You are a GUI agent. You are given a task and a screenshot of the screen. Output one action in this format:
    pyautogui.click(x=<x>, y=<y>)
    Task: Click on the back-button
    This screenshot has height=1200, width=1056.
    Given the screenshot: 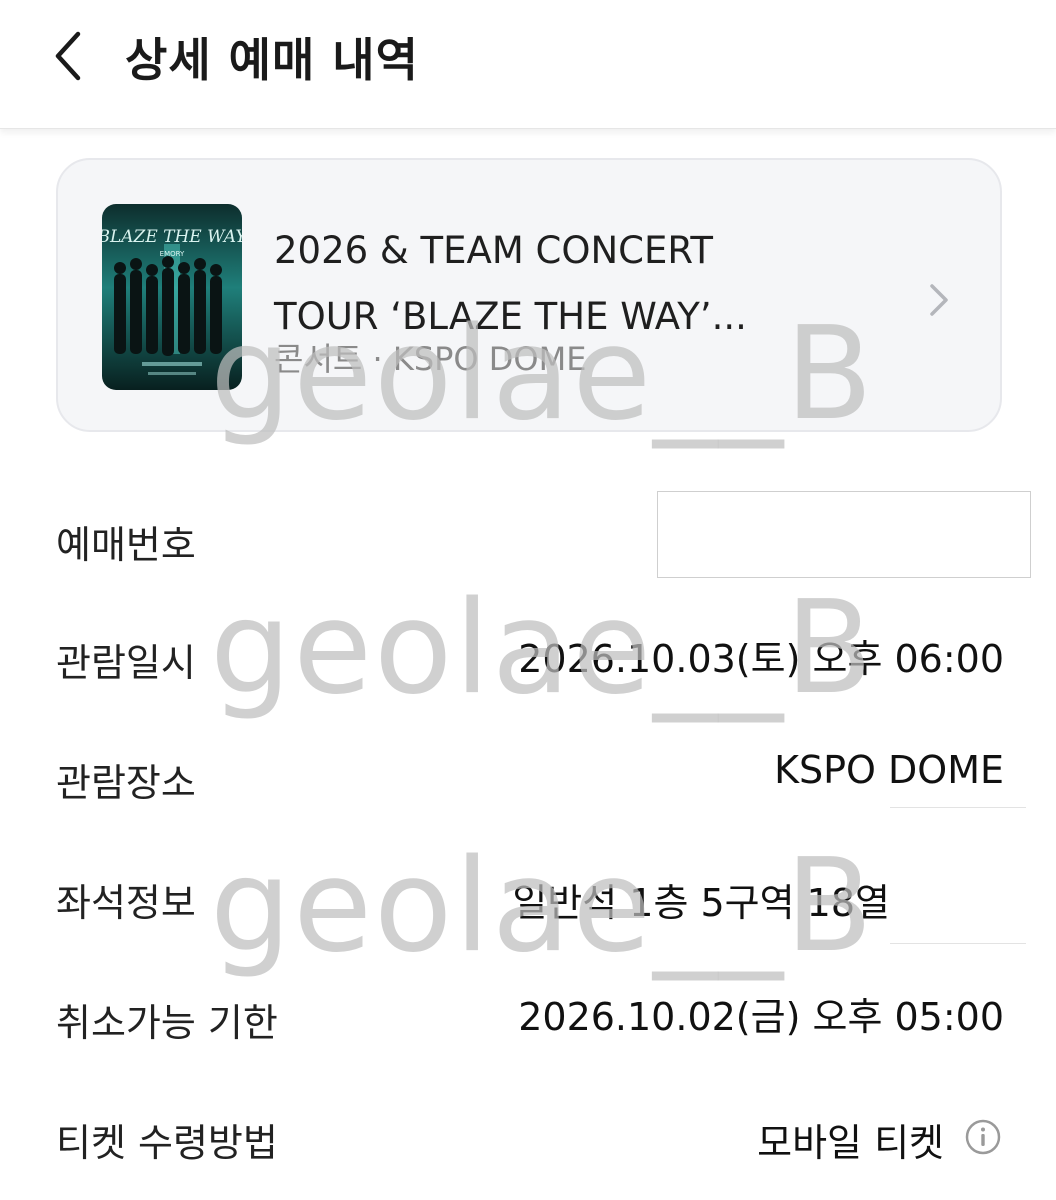 What is the action you would take?
    pyautogui.click(x=72, y=56)
    